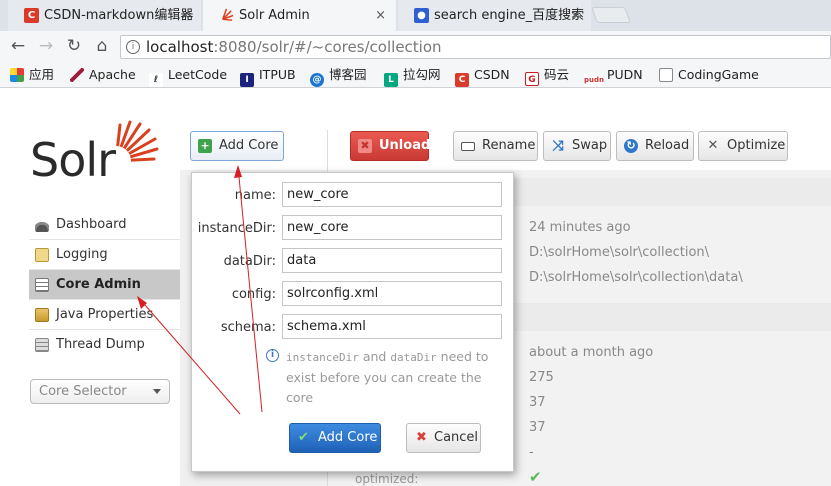 Image resolution: width=831 pixels, height=486 pixels. What do you see at coordinates (198, 74) in the screenshot?
I see `bookmark-label: LeetCode` at bounding box center [198, 74].